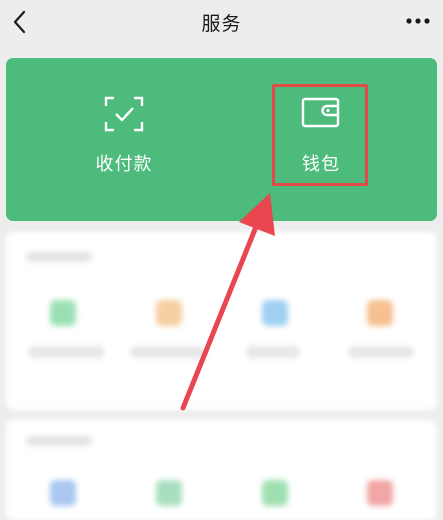  What do you see at coordinates (227, 302) in the screenshot?
I see `pointer-arrow` at bounding box center [227, 302].